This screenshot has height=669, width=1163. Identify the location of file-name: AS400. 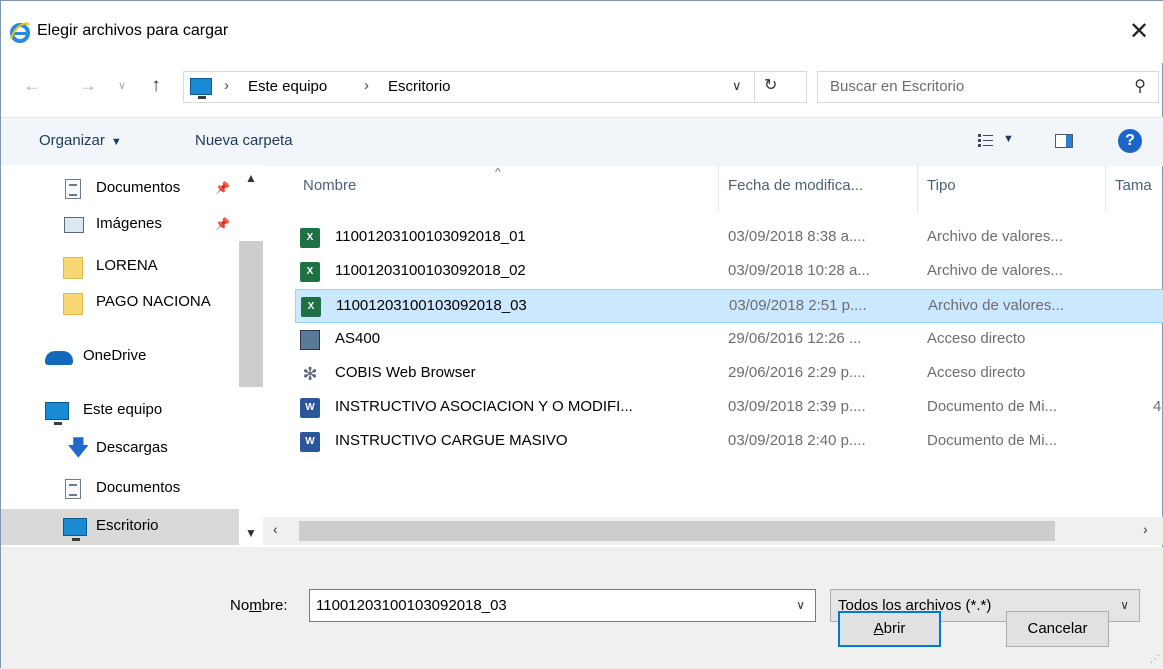
(358, 338).